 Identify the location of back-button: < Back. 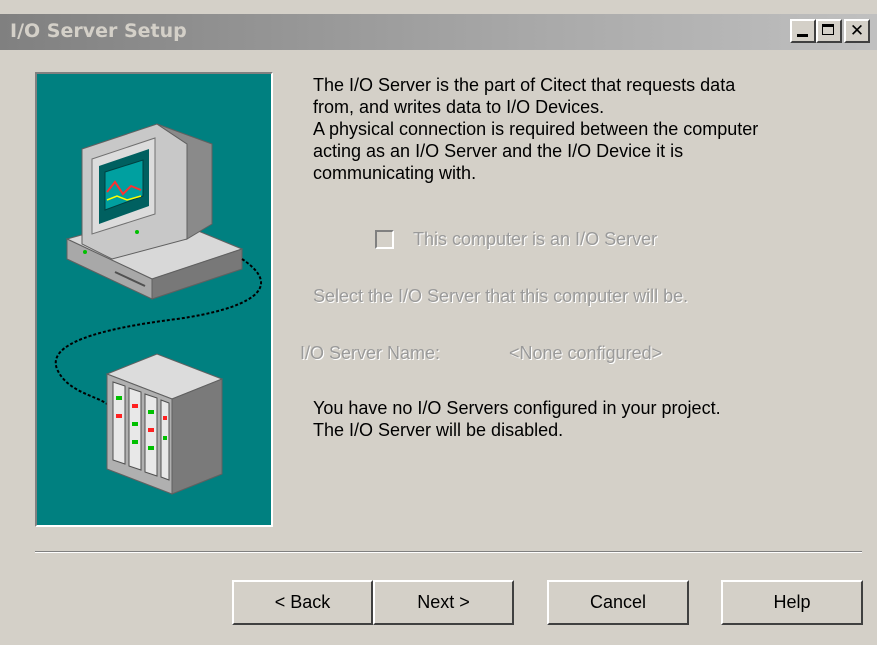
(302, 602).